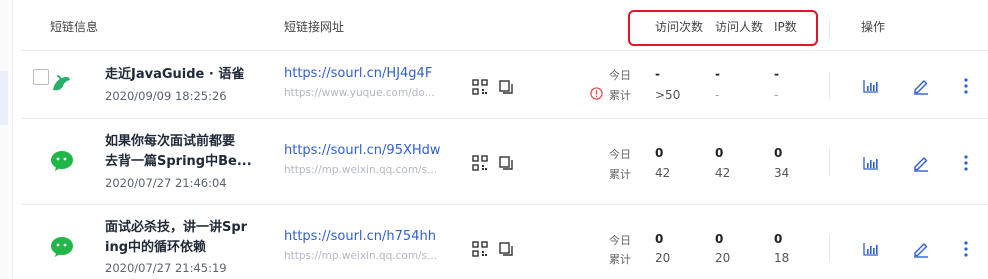 This screenshot has height=279, width=988. Describe the element at coordinates (166, 183) in the screenshot. I see `row-date: 2020/07/27 21:46:04` at that location.